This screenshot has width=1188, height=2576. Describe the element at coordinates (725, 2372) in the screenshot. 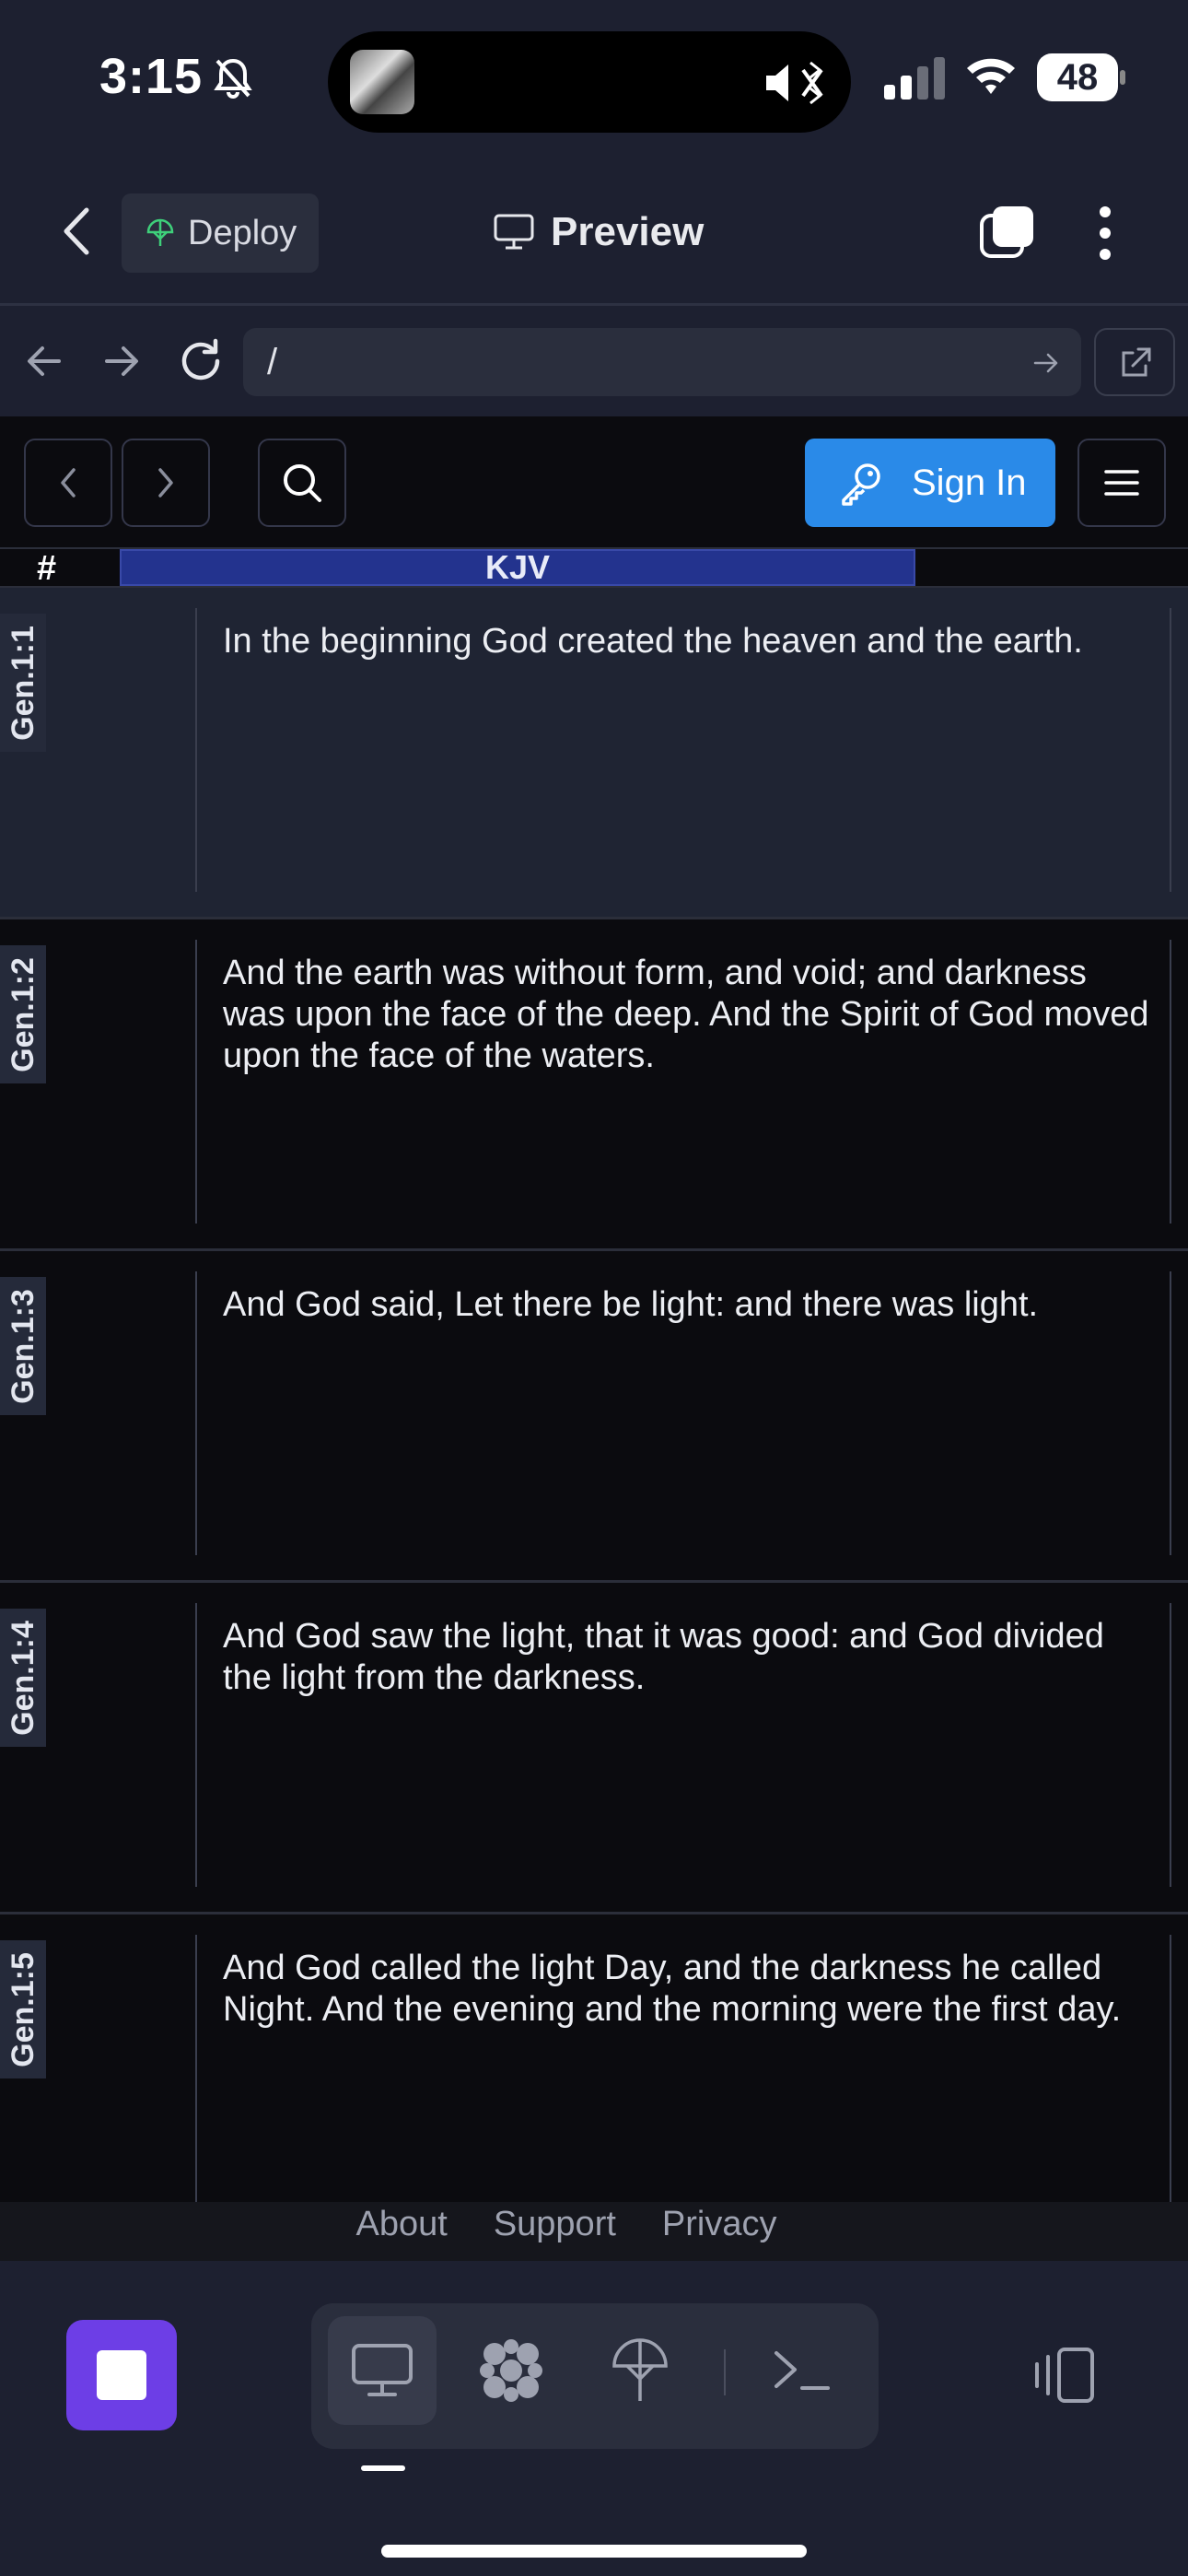

I see `tool-separator` at that location.